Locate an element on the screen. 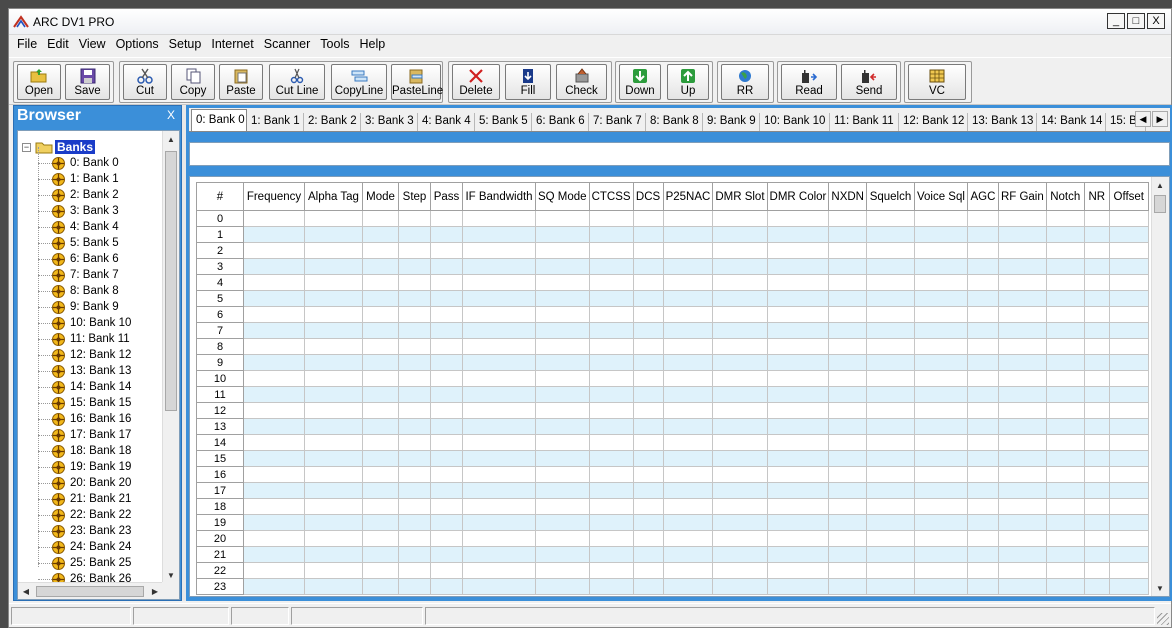  column-header: Voice Sql is located at coordinates (940, 196).